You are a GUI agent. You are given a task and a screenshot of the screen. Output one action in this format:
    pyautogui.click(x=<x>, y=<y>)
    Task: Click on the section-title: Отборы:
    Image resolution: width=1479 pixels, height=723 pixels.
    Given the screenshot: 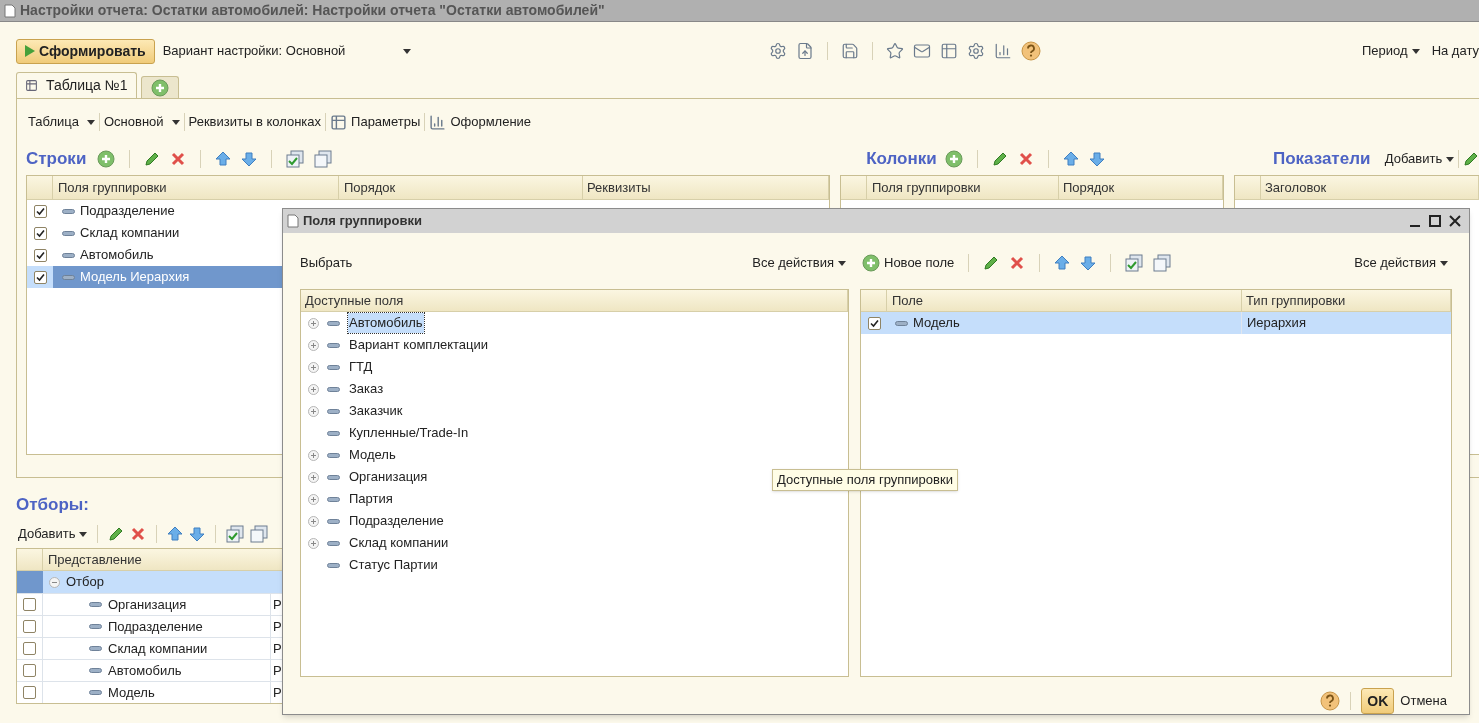 What is the action you would take?
    pyautogui.click(x=52, y=505)
    